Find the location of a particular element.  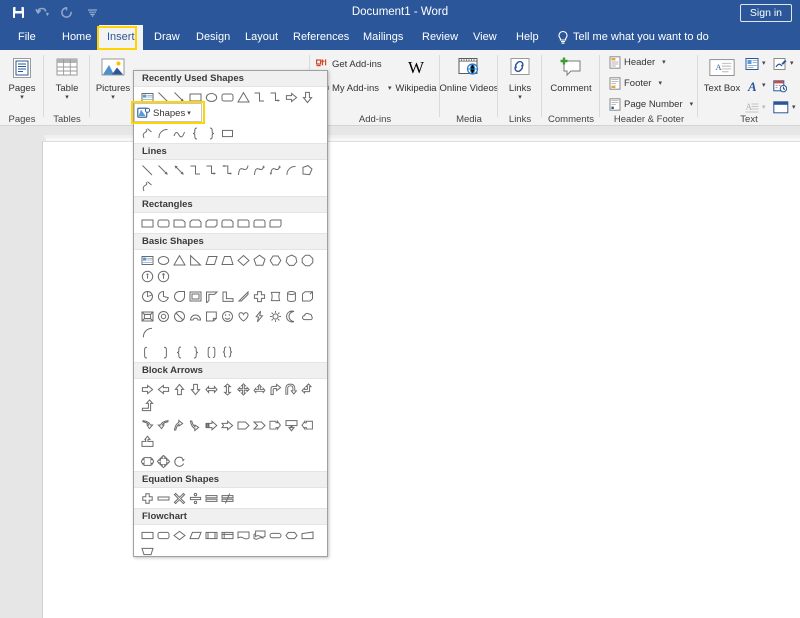

table-button: Table ▾ is located at coordinates (67, 77).